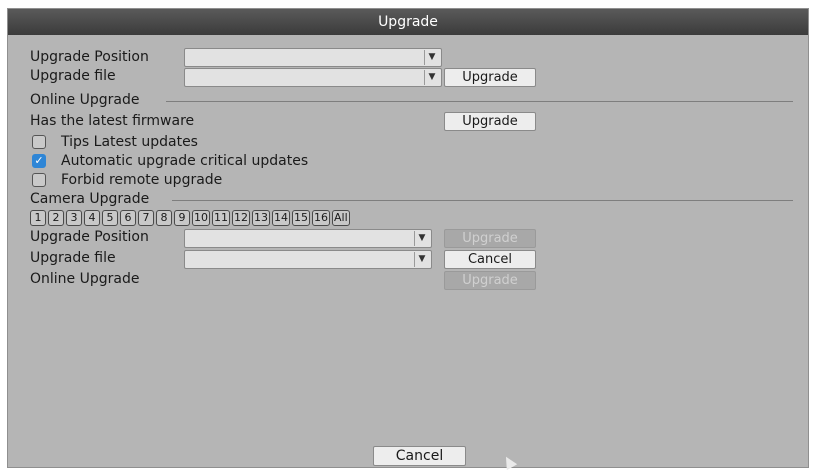  Describe the element at coordinates (490, 77) in the screenshot. I see `local-upgrade-button: Upgrade` at that location.